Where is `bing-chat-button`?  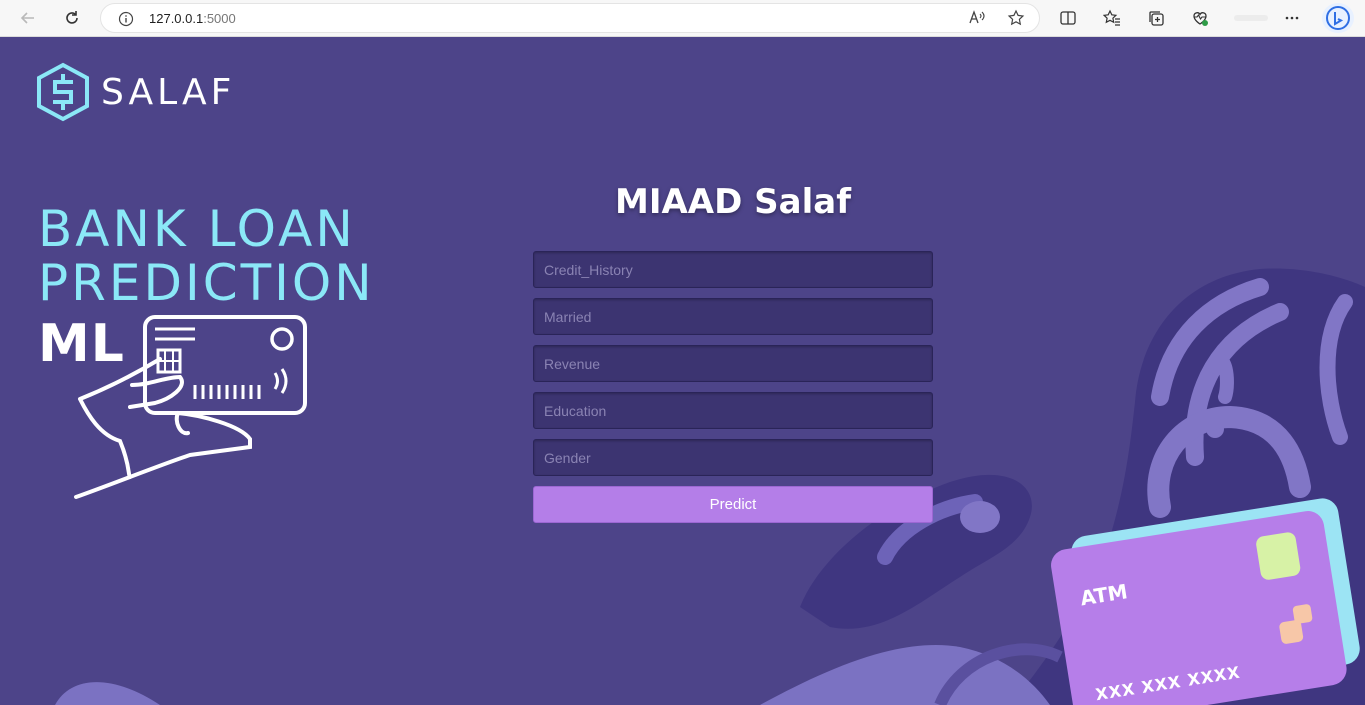 bing-chat-button is located at coordinates (1338, 18).